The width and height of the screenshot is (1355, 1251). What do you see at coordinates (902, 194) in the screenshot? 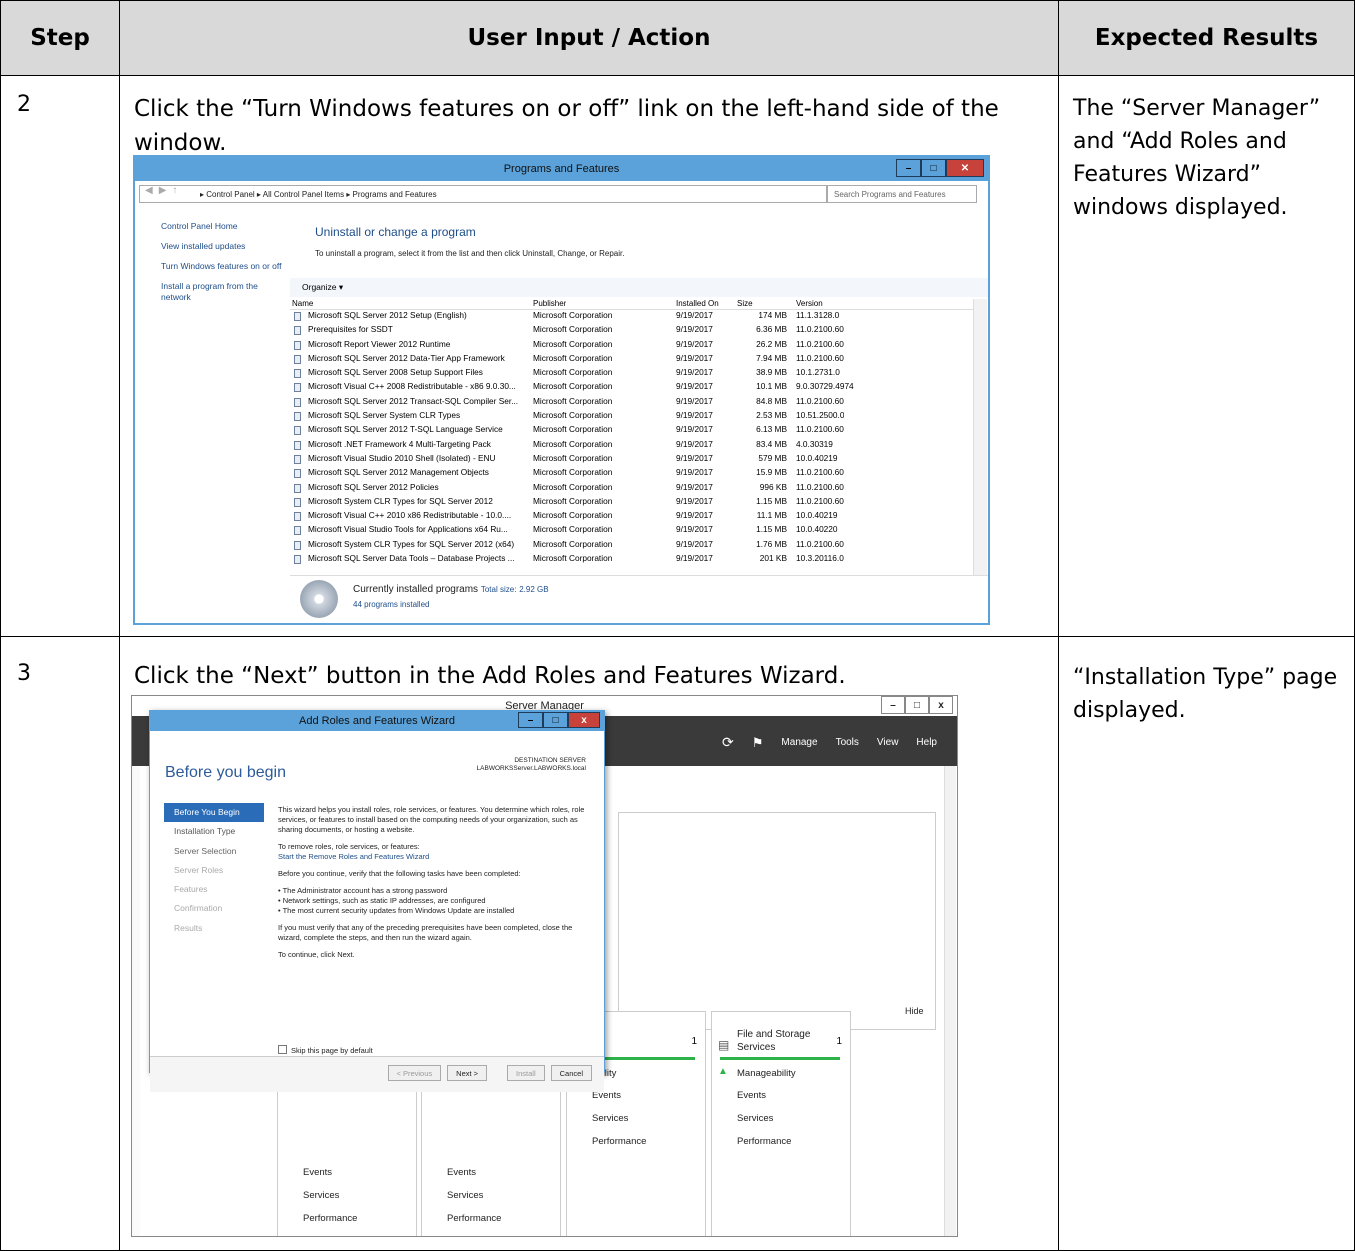
I see `search-input: Search Programs and Features` at bounding box center [902, 194].